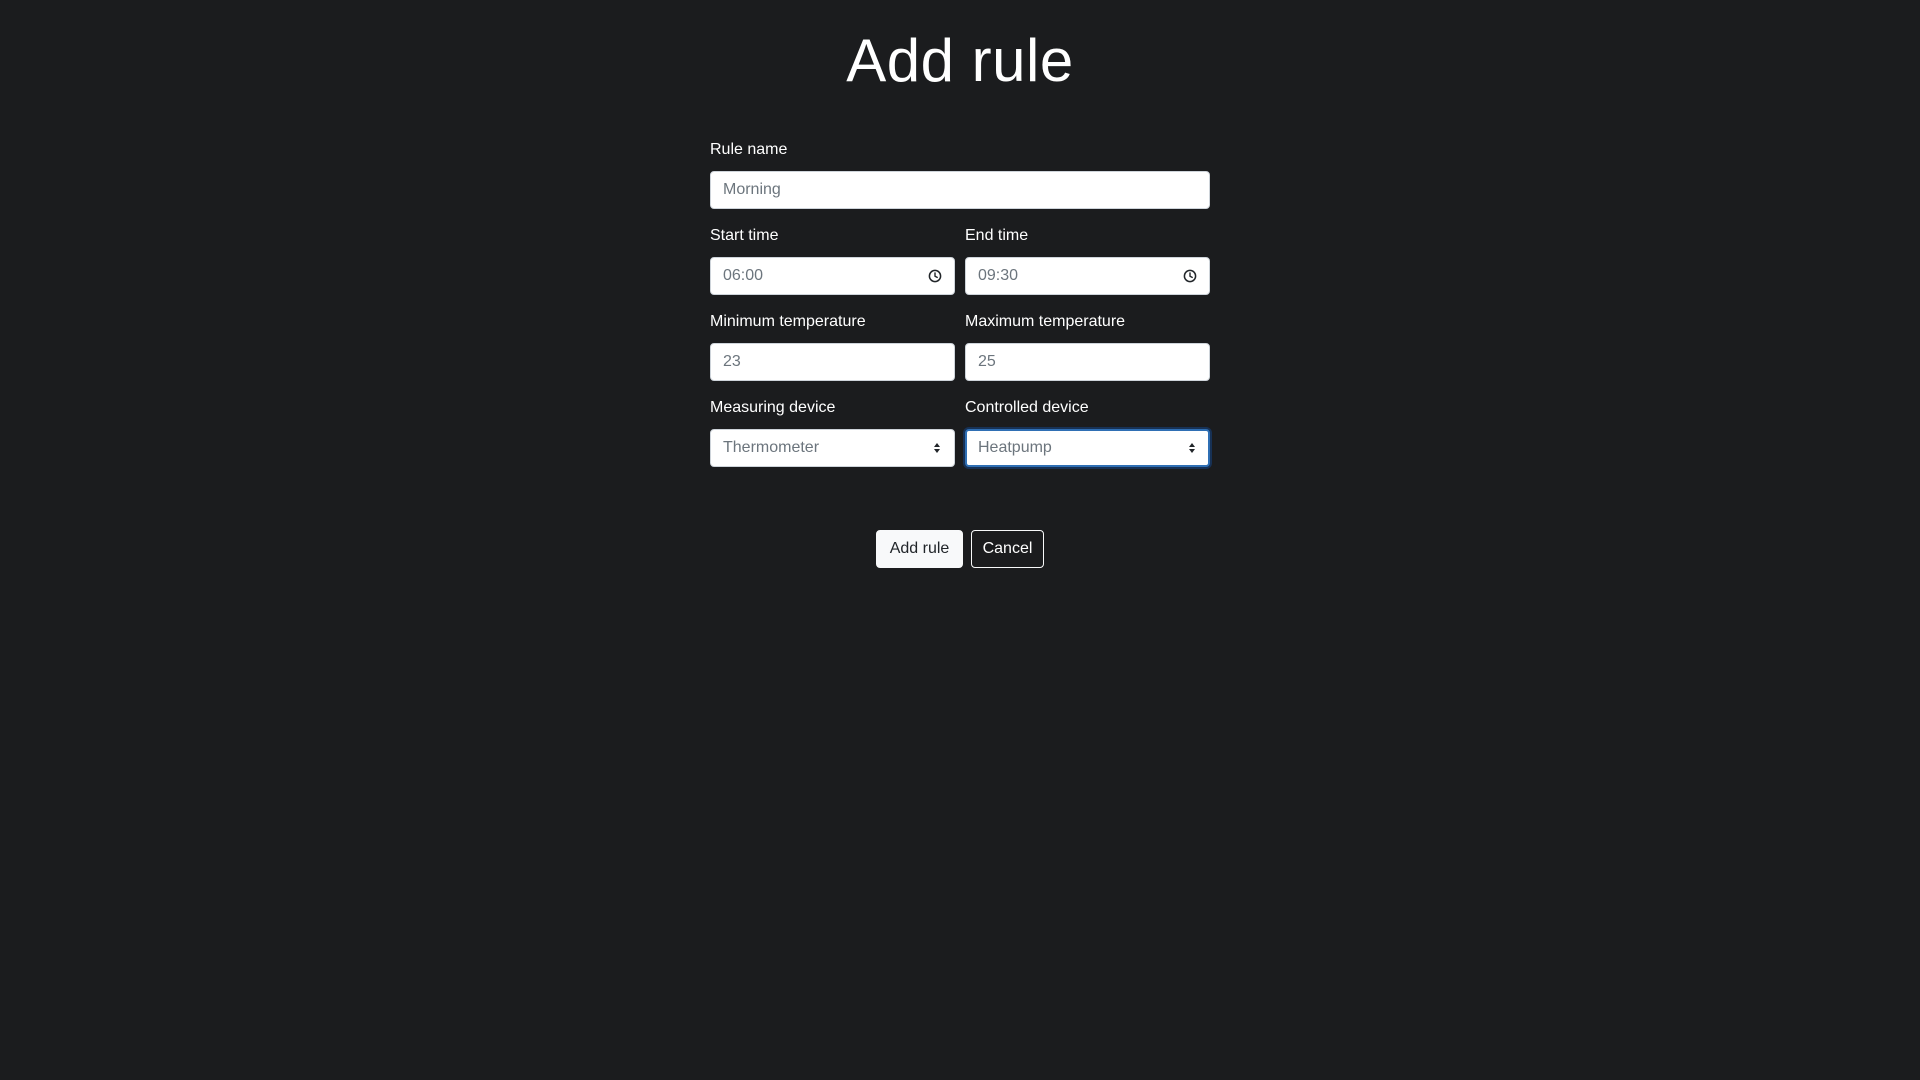 The height and width of the screenshot is (1080, 1920). What do you see at coordinates (1027, 407) in the screenshot?
I see `controlled-device-label: Controlled device` at bounding box center [1027, 407].